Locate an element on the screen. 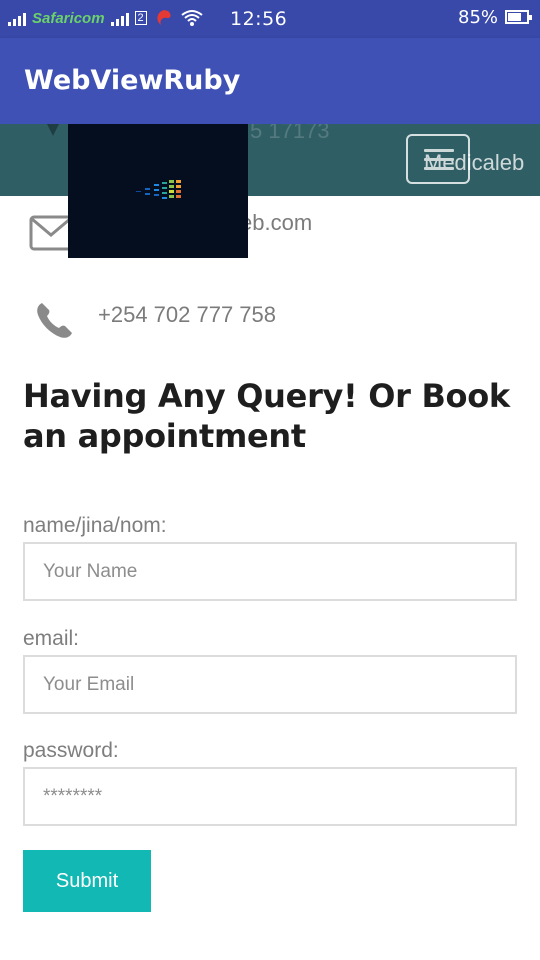 This screenshot has width=540, height=960. status-bar: Safaricom 2 12:56 85% is located at coordinates (270, 19).